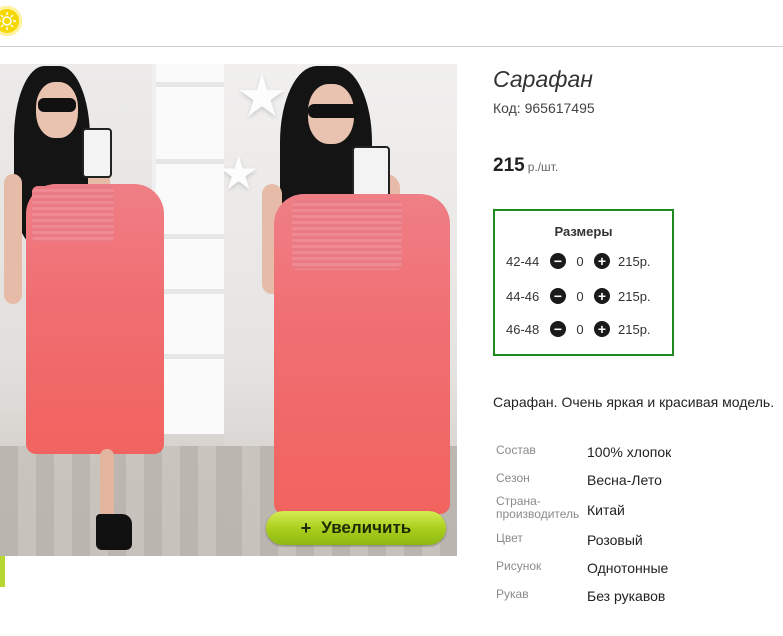 This screenshot has height=636, width=783. I want to click on property-value: Китай, so click(606, 510).